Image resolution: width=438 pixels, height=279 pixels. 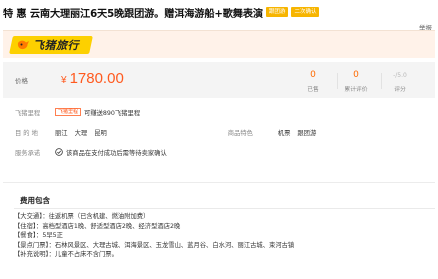 I want to click on brand-bar: 飞猪旅行, so click(x=219, y=44).